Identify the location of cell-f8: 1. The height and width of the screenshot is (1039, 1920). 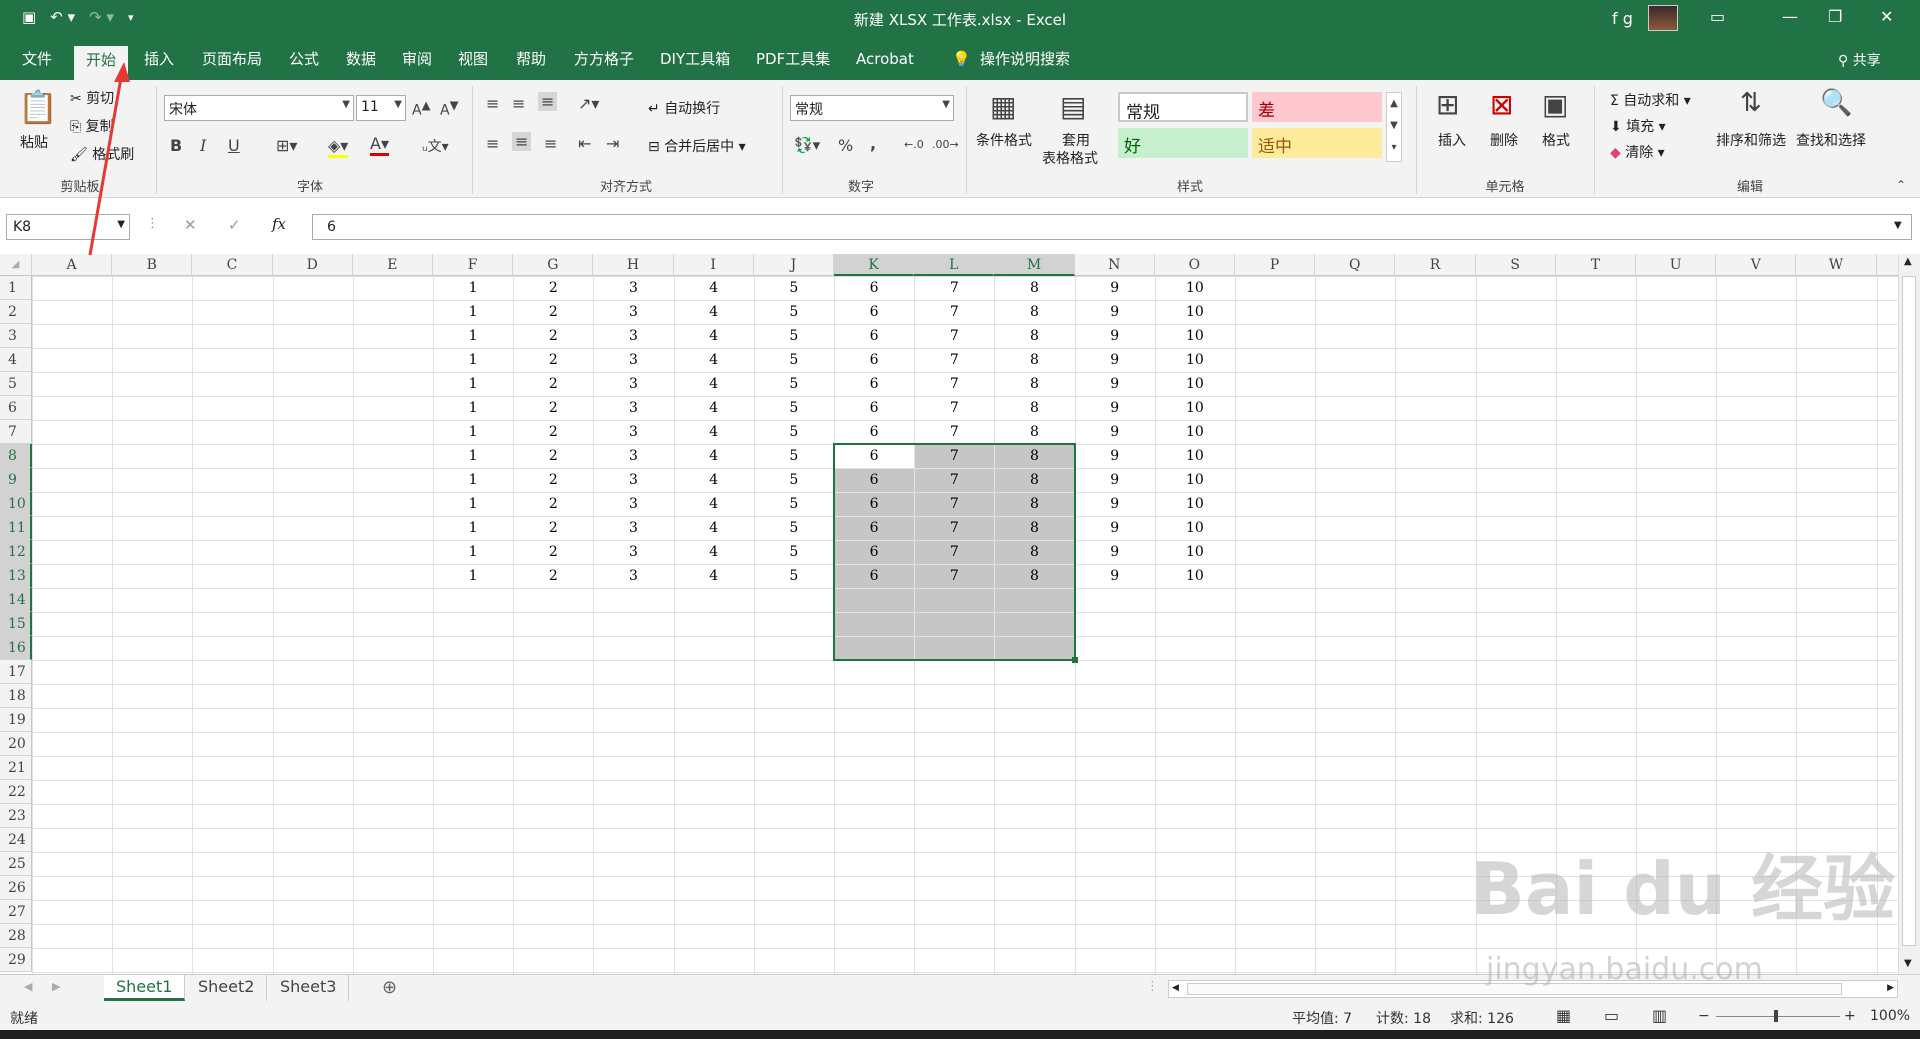
(473, 456).